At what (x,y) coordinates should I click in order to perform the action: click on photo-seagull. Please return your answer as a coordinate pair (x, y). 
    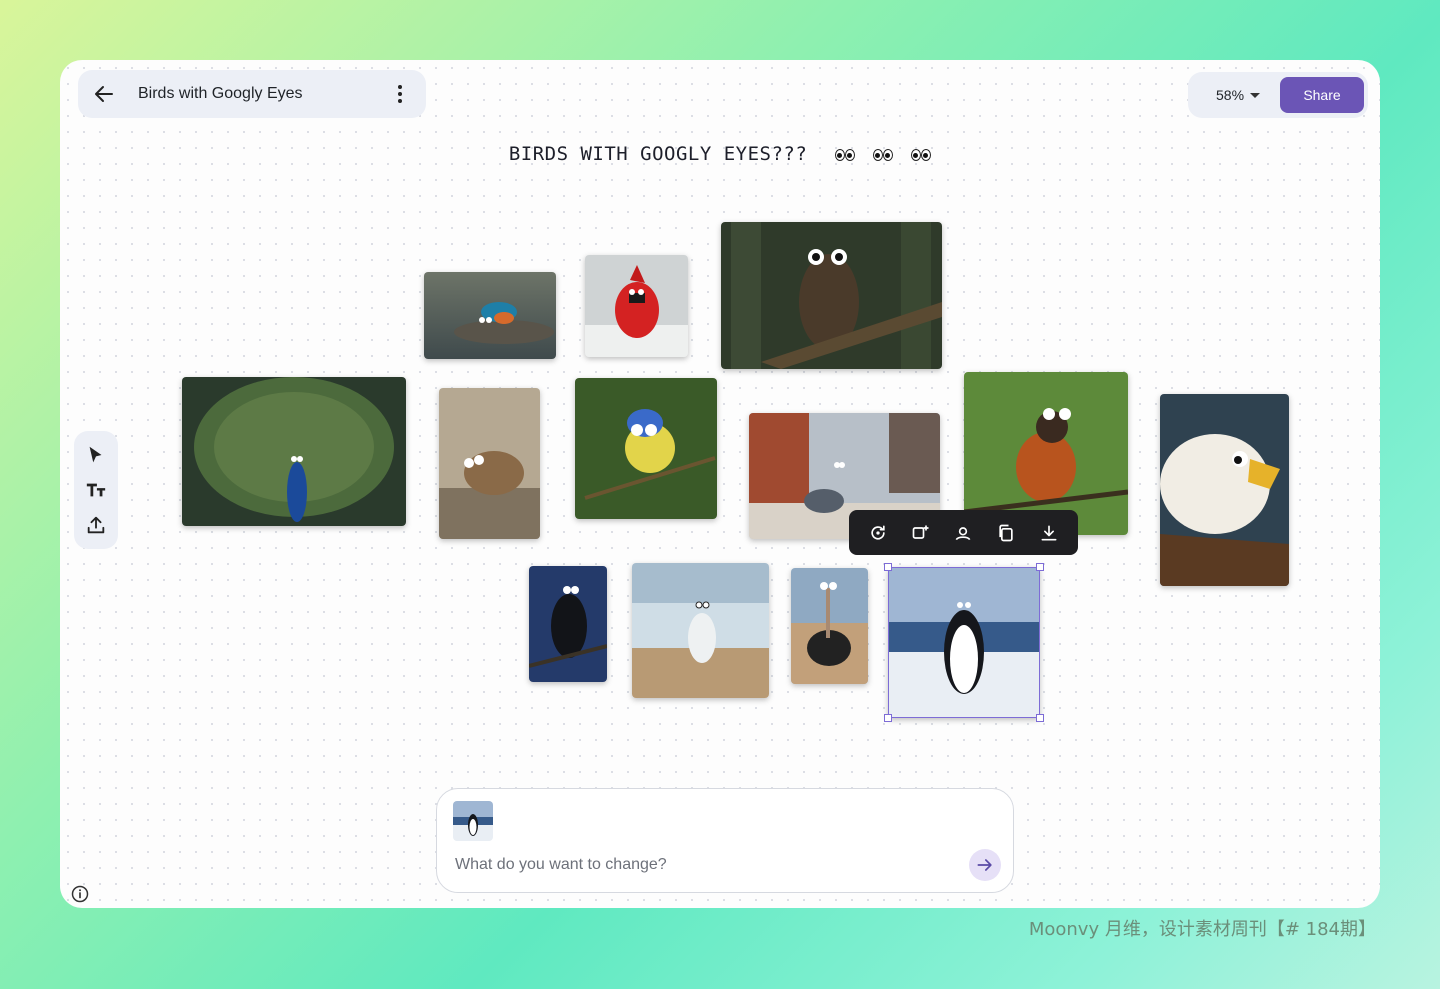
    Looking at the image, I should click on (700, 630).